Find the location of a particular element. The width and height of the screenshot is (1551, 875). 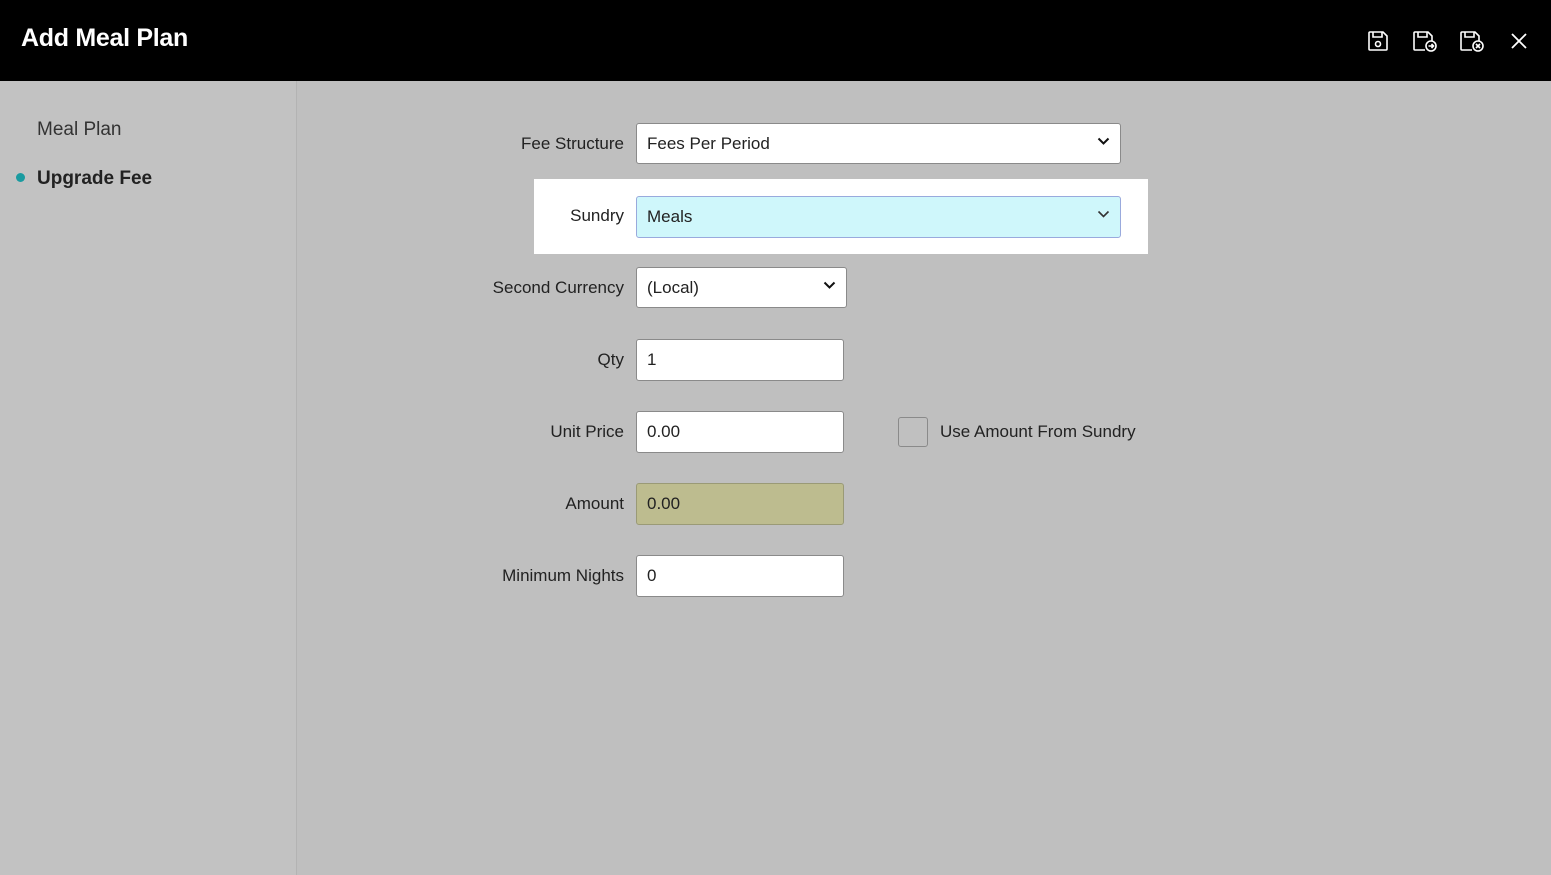

use-amount-from-sundry-label: Use Amount From Sundry is located at coordinates (1038, 431).